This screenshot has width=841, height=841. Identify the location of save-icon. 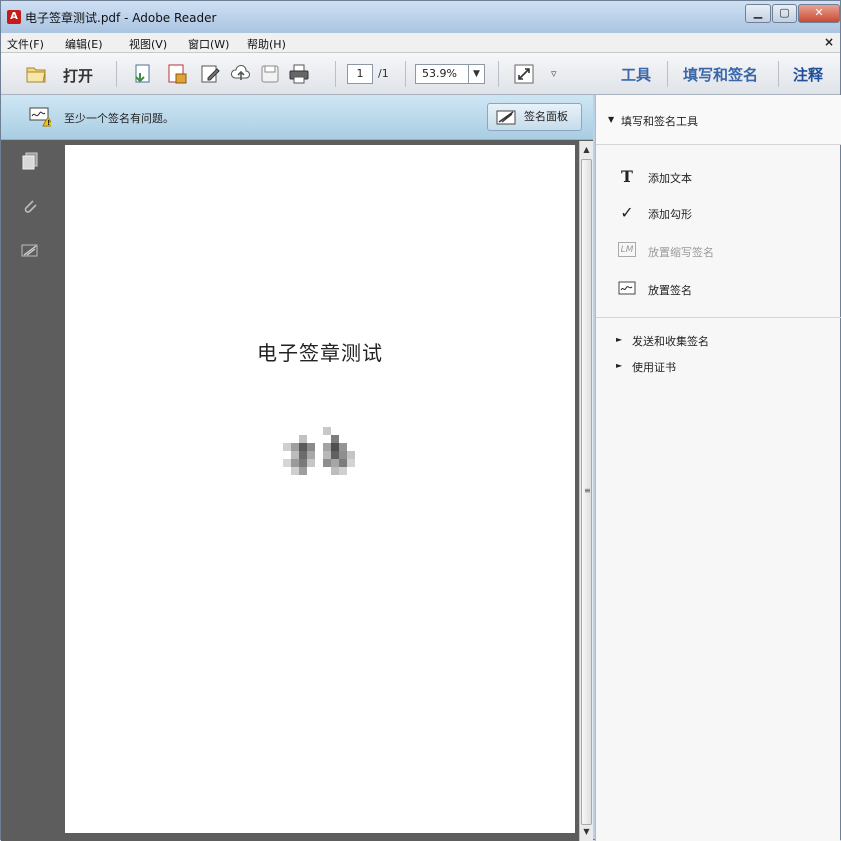
(270, 74).